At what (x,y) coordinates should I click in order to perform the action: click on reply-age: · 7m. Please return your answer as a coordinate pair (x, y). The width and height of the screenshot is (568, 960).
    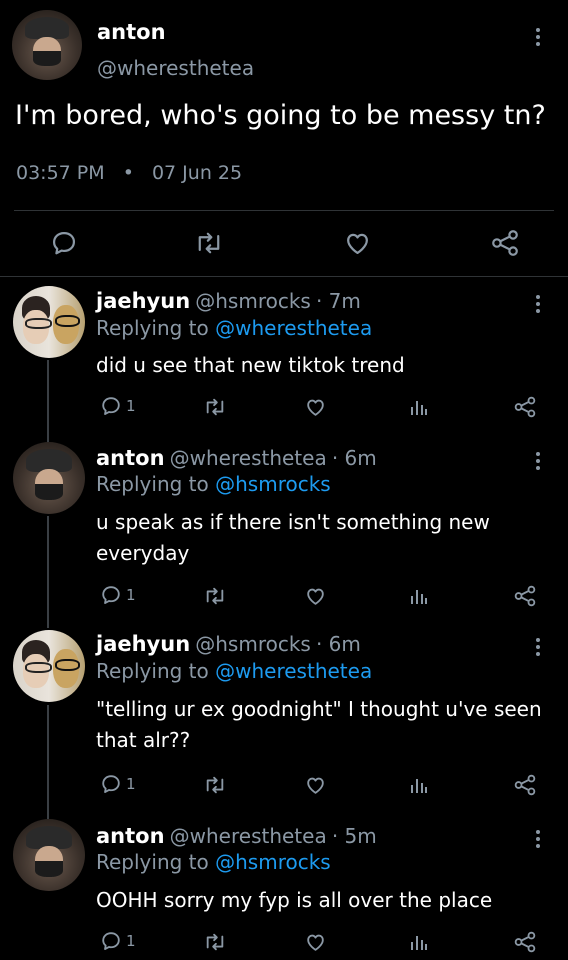
    Looking at the image, I should click on (338, 301).